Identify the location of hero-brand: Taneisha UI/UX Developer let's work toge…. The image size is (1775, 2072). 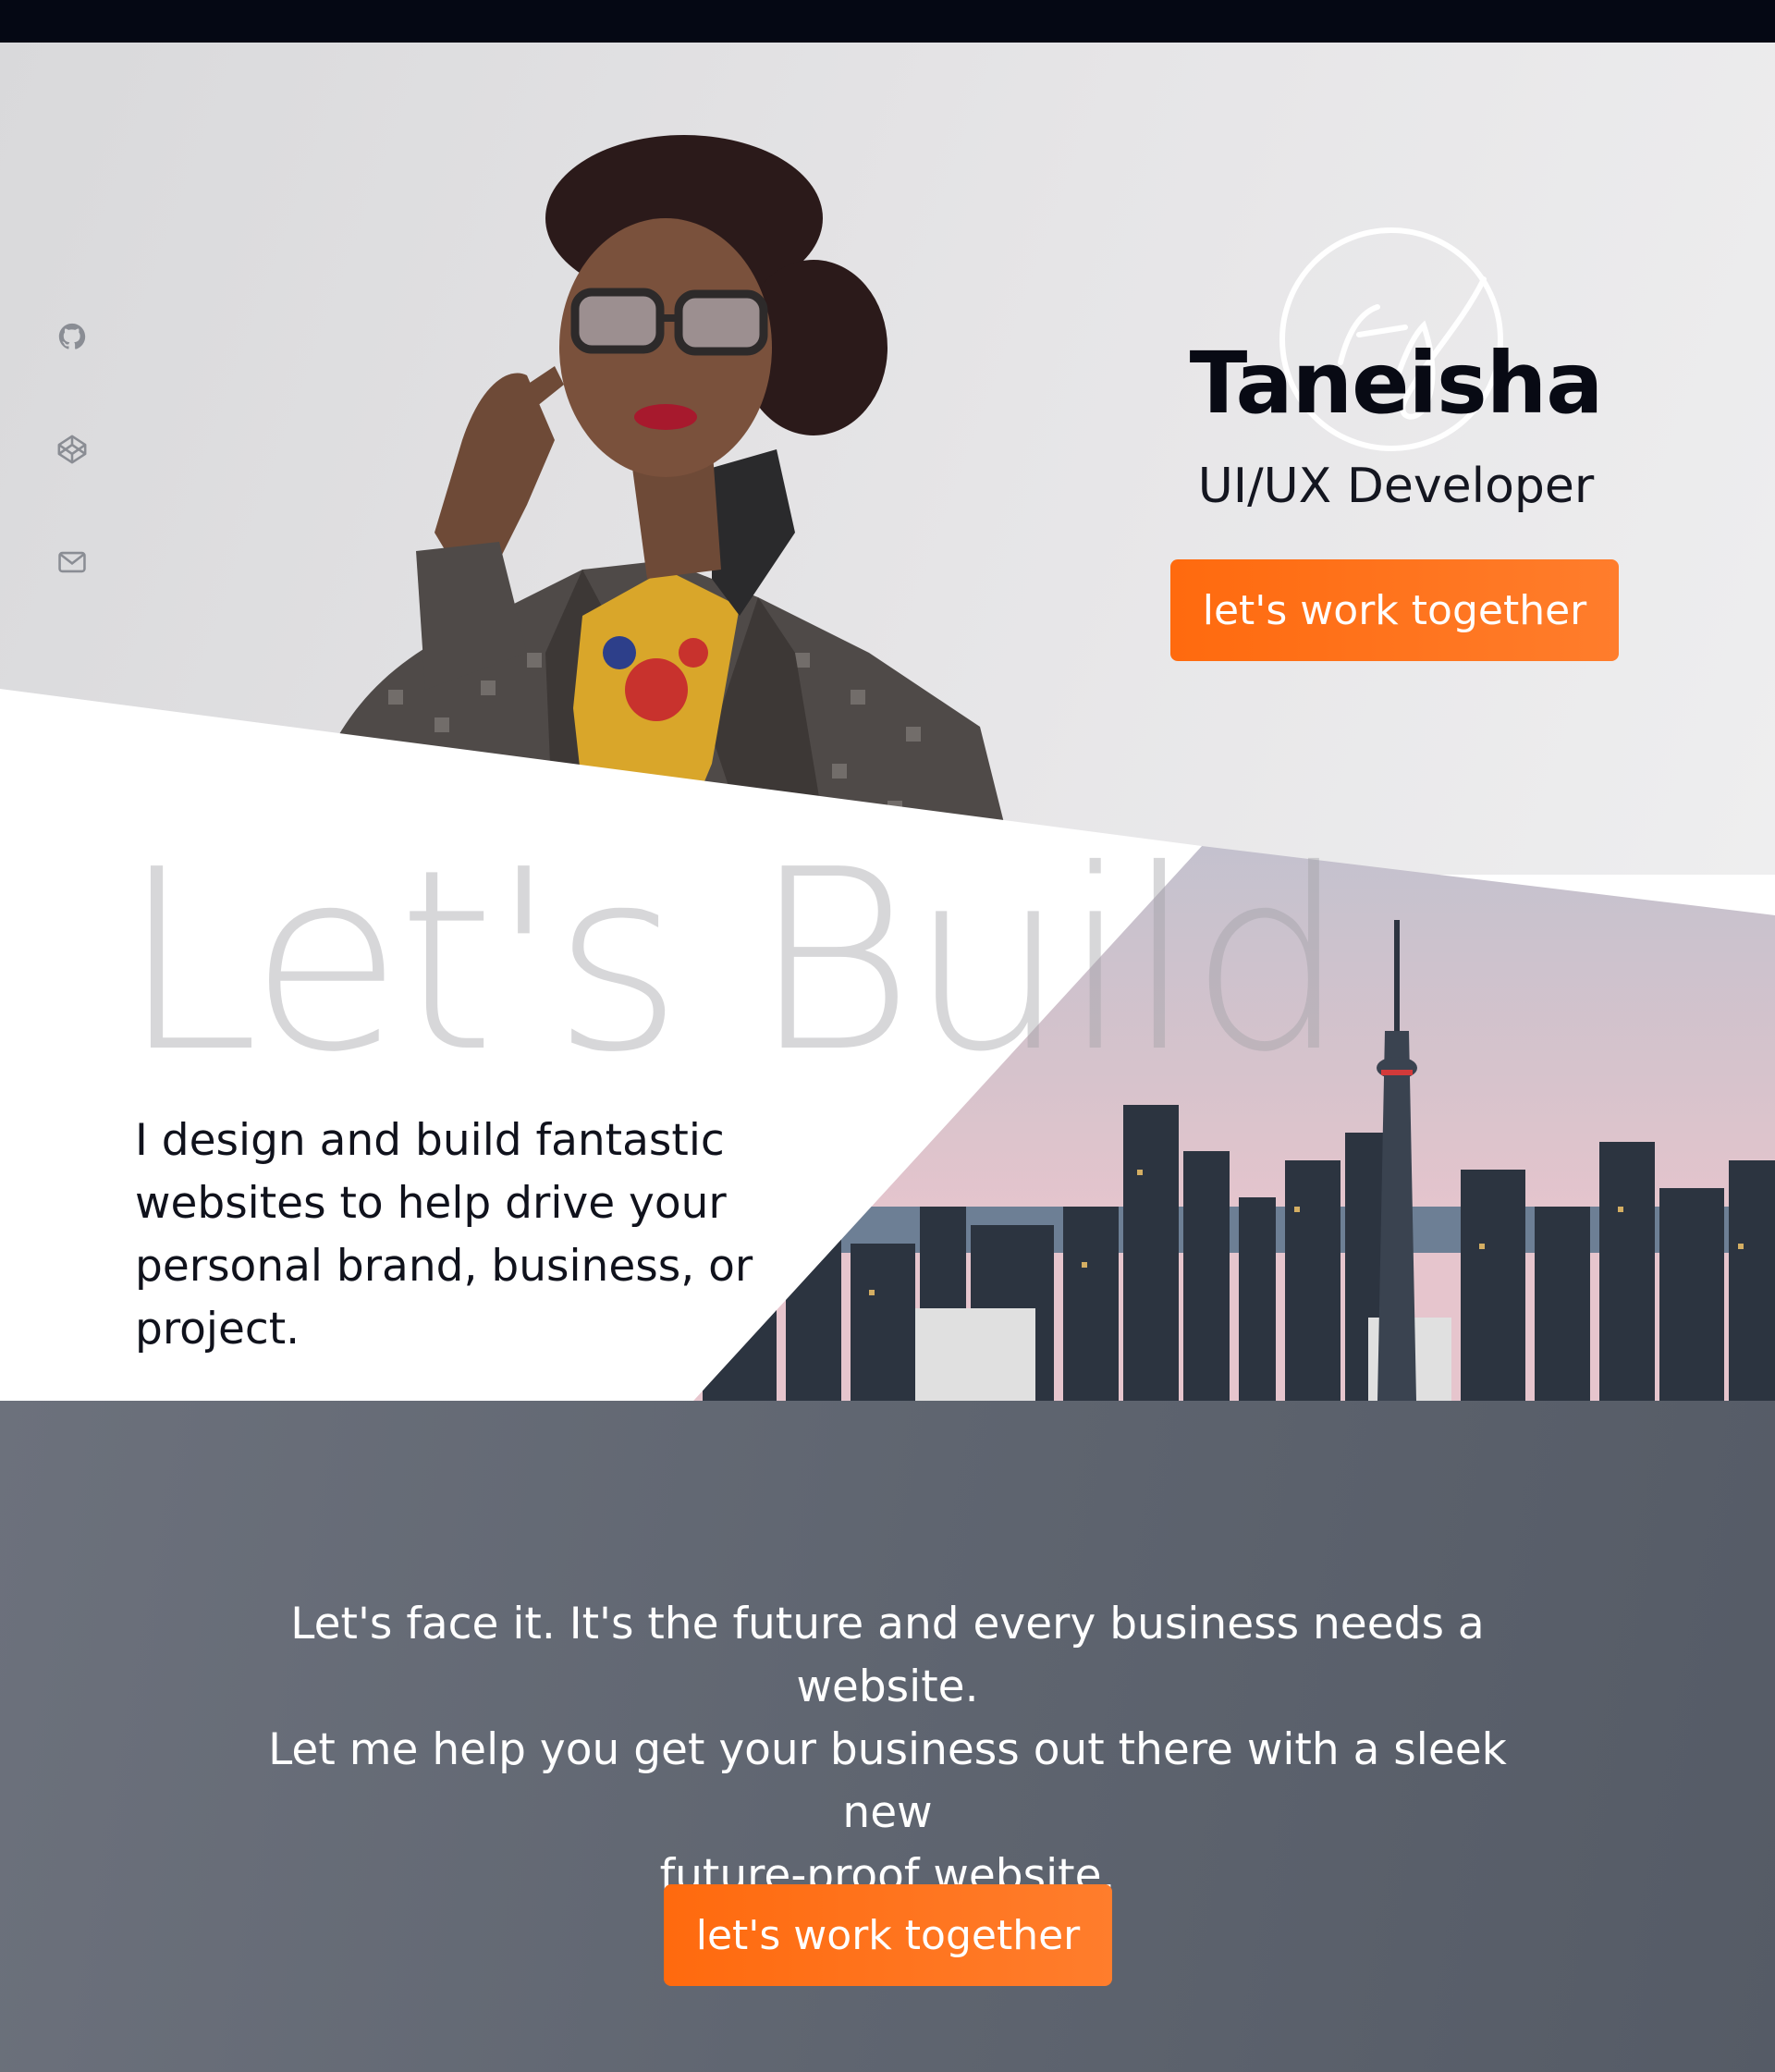
(1396, 440).